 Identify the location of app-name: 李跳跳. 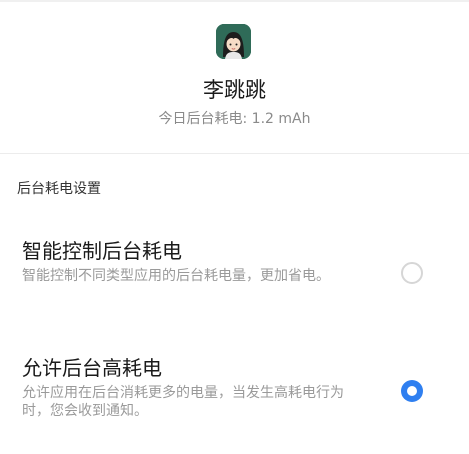
(234, 90).